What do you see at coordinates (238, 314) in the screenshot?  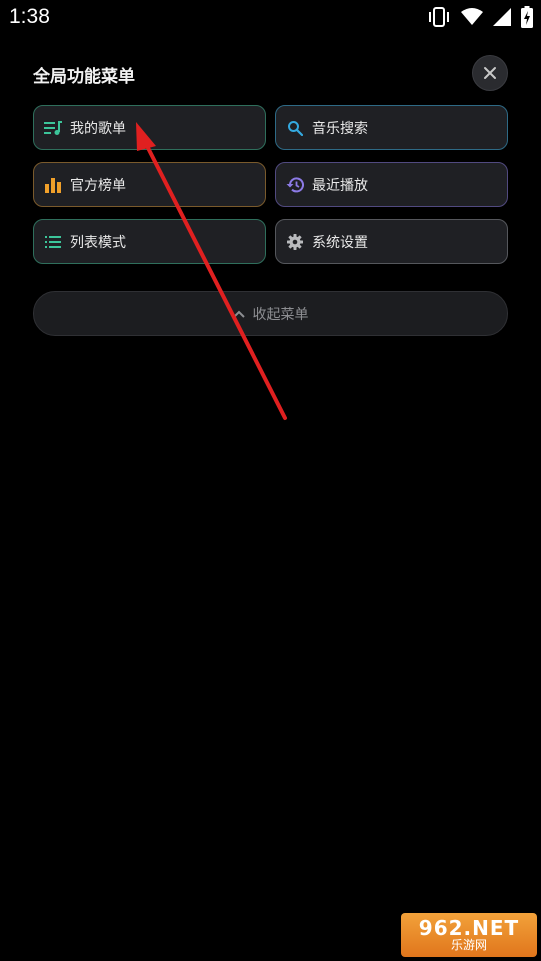 I see `chevron-up-icon` at bounding box center [238, 314].